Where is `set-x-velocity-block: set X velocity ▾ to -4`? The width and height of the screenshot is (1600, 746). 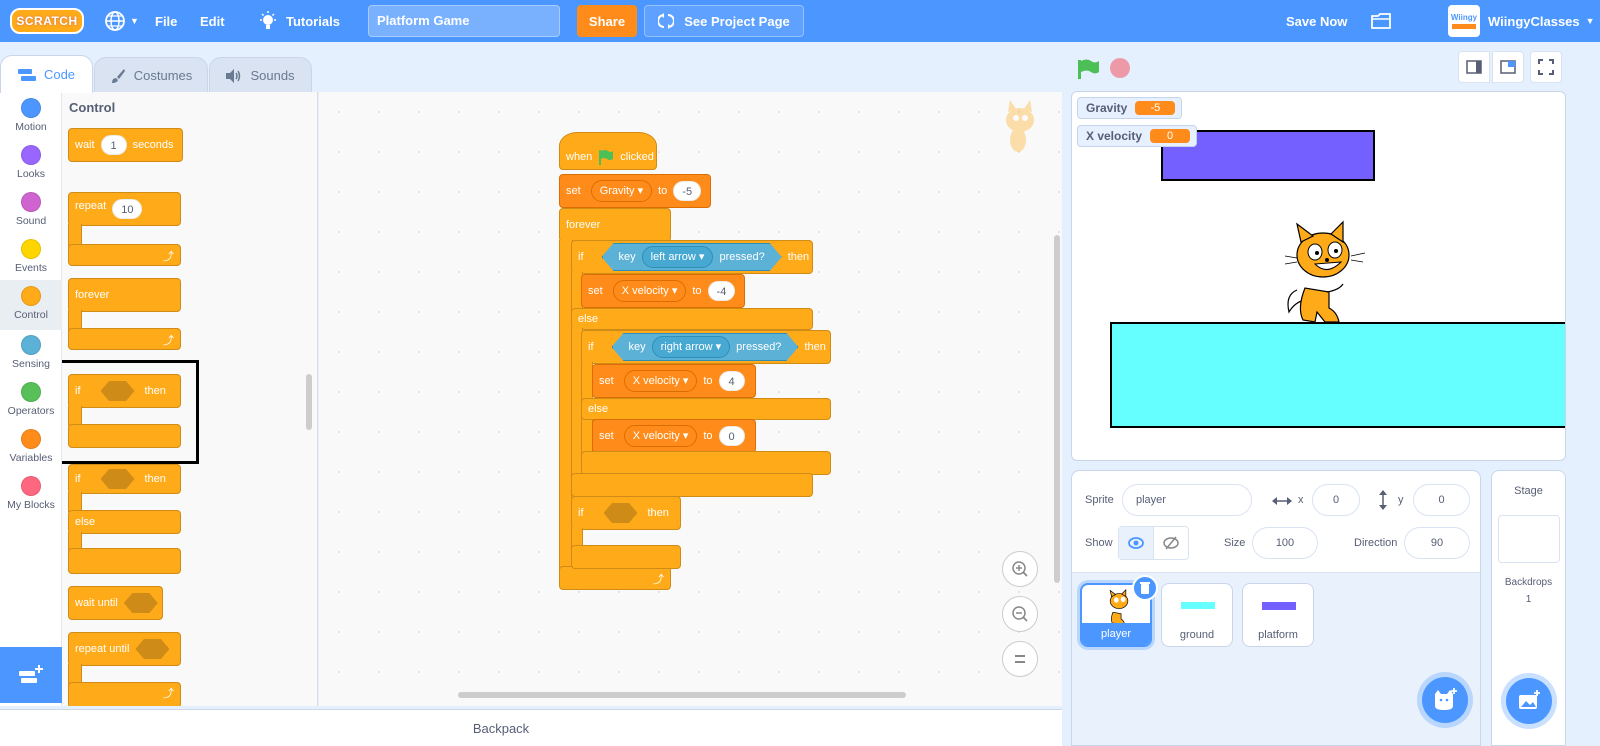
set-x-velocity-block: set X velocity ▾ to -4 is located at coordinates (663, 291).